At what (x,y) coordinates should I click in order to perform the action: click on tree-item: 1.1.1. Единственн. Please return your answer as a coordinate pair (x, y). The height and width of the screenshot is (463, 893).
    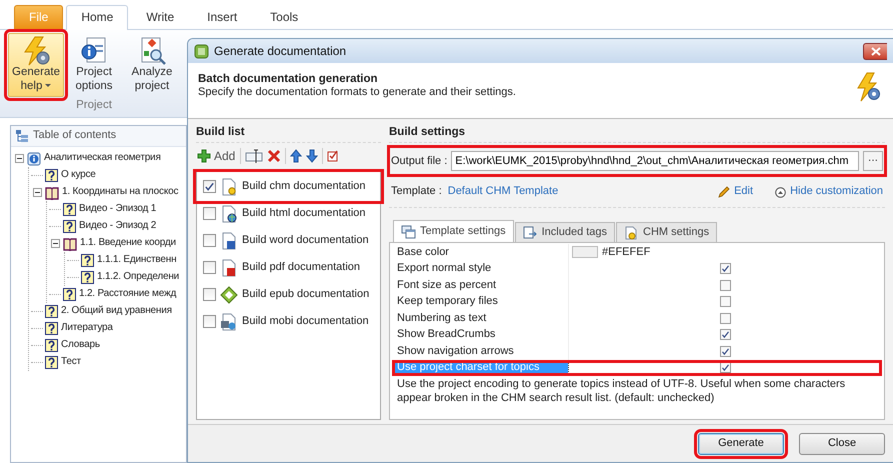
    Looking at the image, I should click on (135, 260).